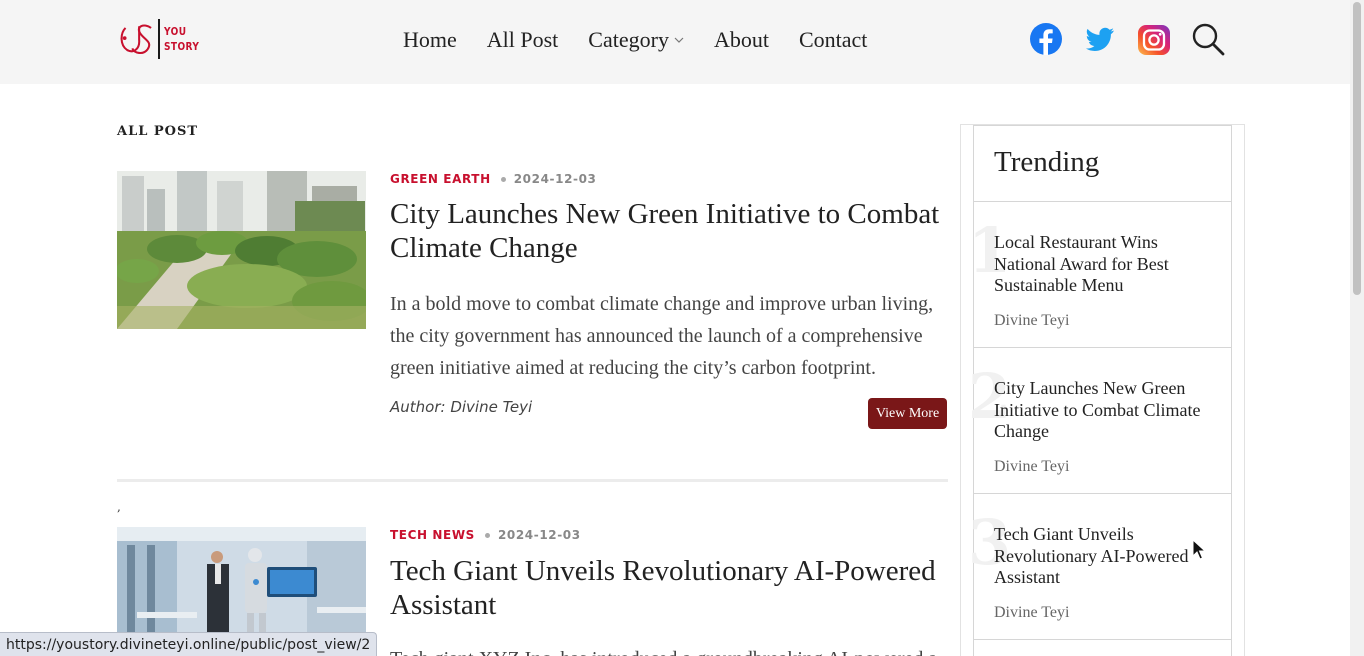 This screenshot has width=1364, height=656. I want to click on logo-text: YOU STORY, so click(181, 39).